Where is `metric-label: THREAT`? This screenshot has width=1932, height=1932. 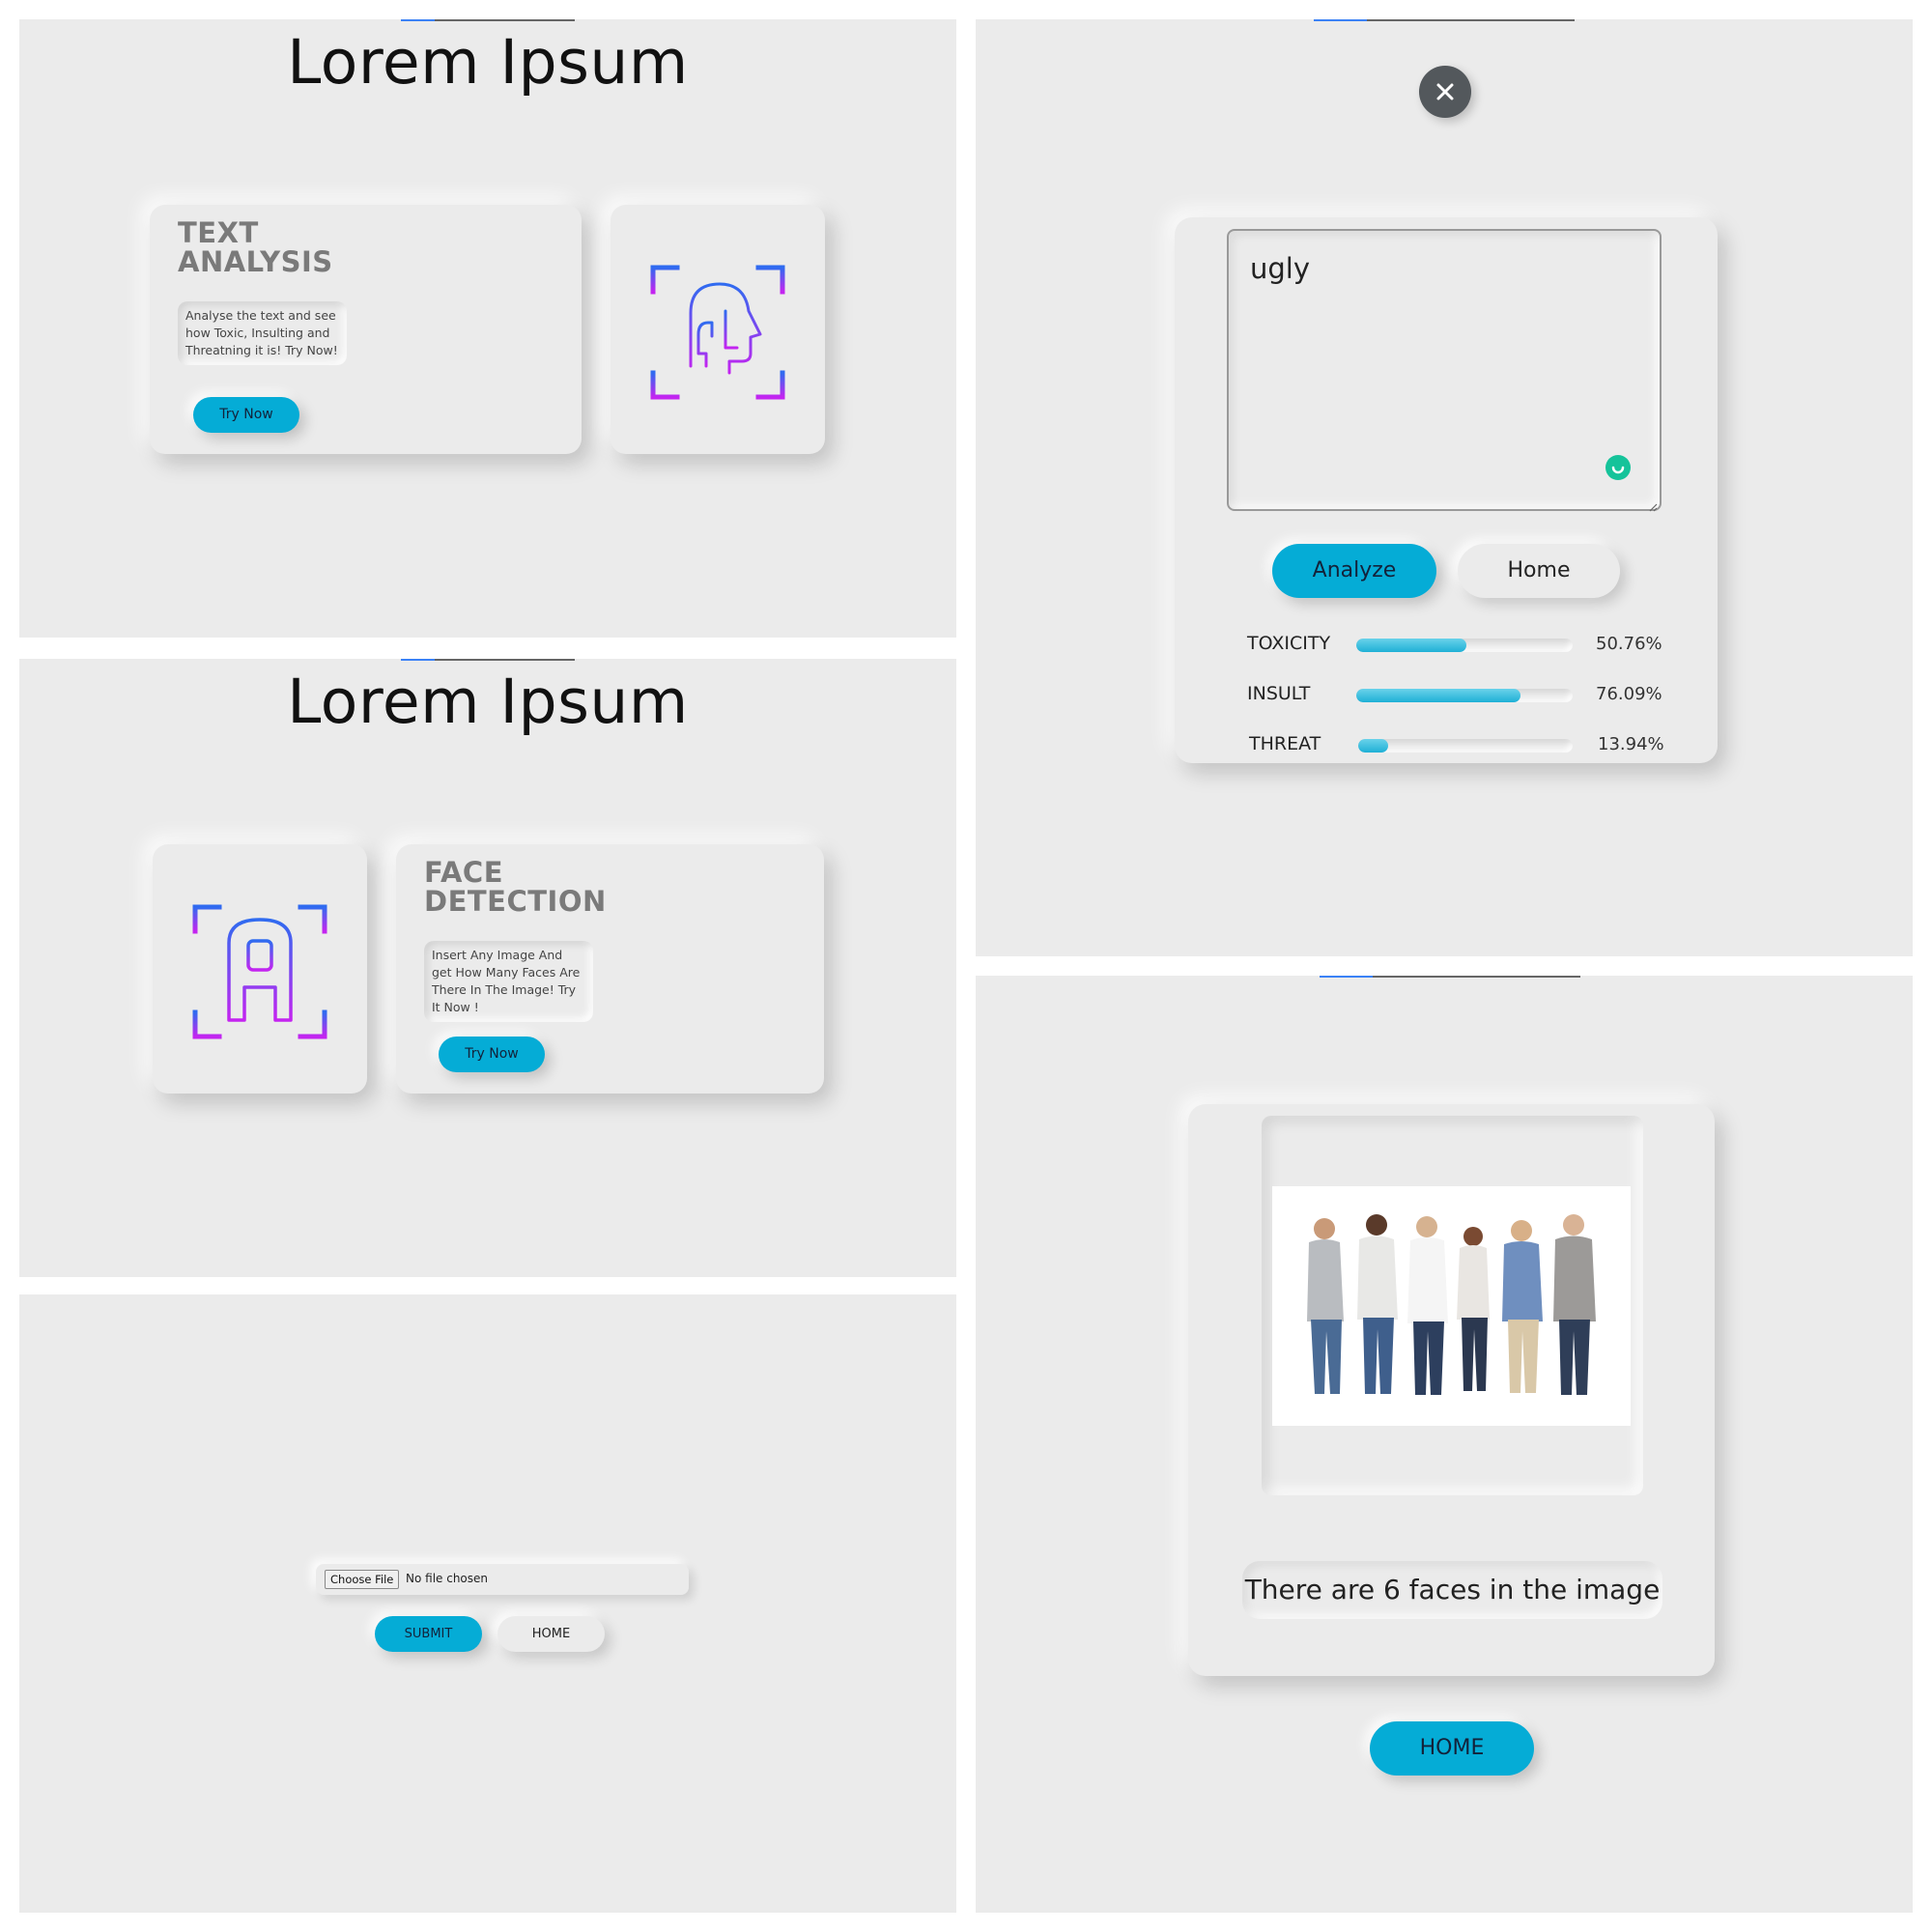
metric-label: THREAT is located at coordinates (1285, 743).